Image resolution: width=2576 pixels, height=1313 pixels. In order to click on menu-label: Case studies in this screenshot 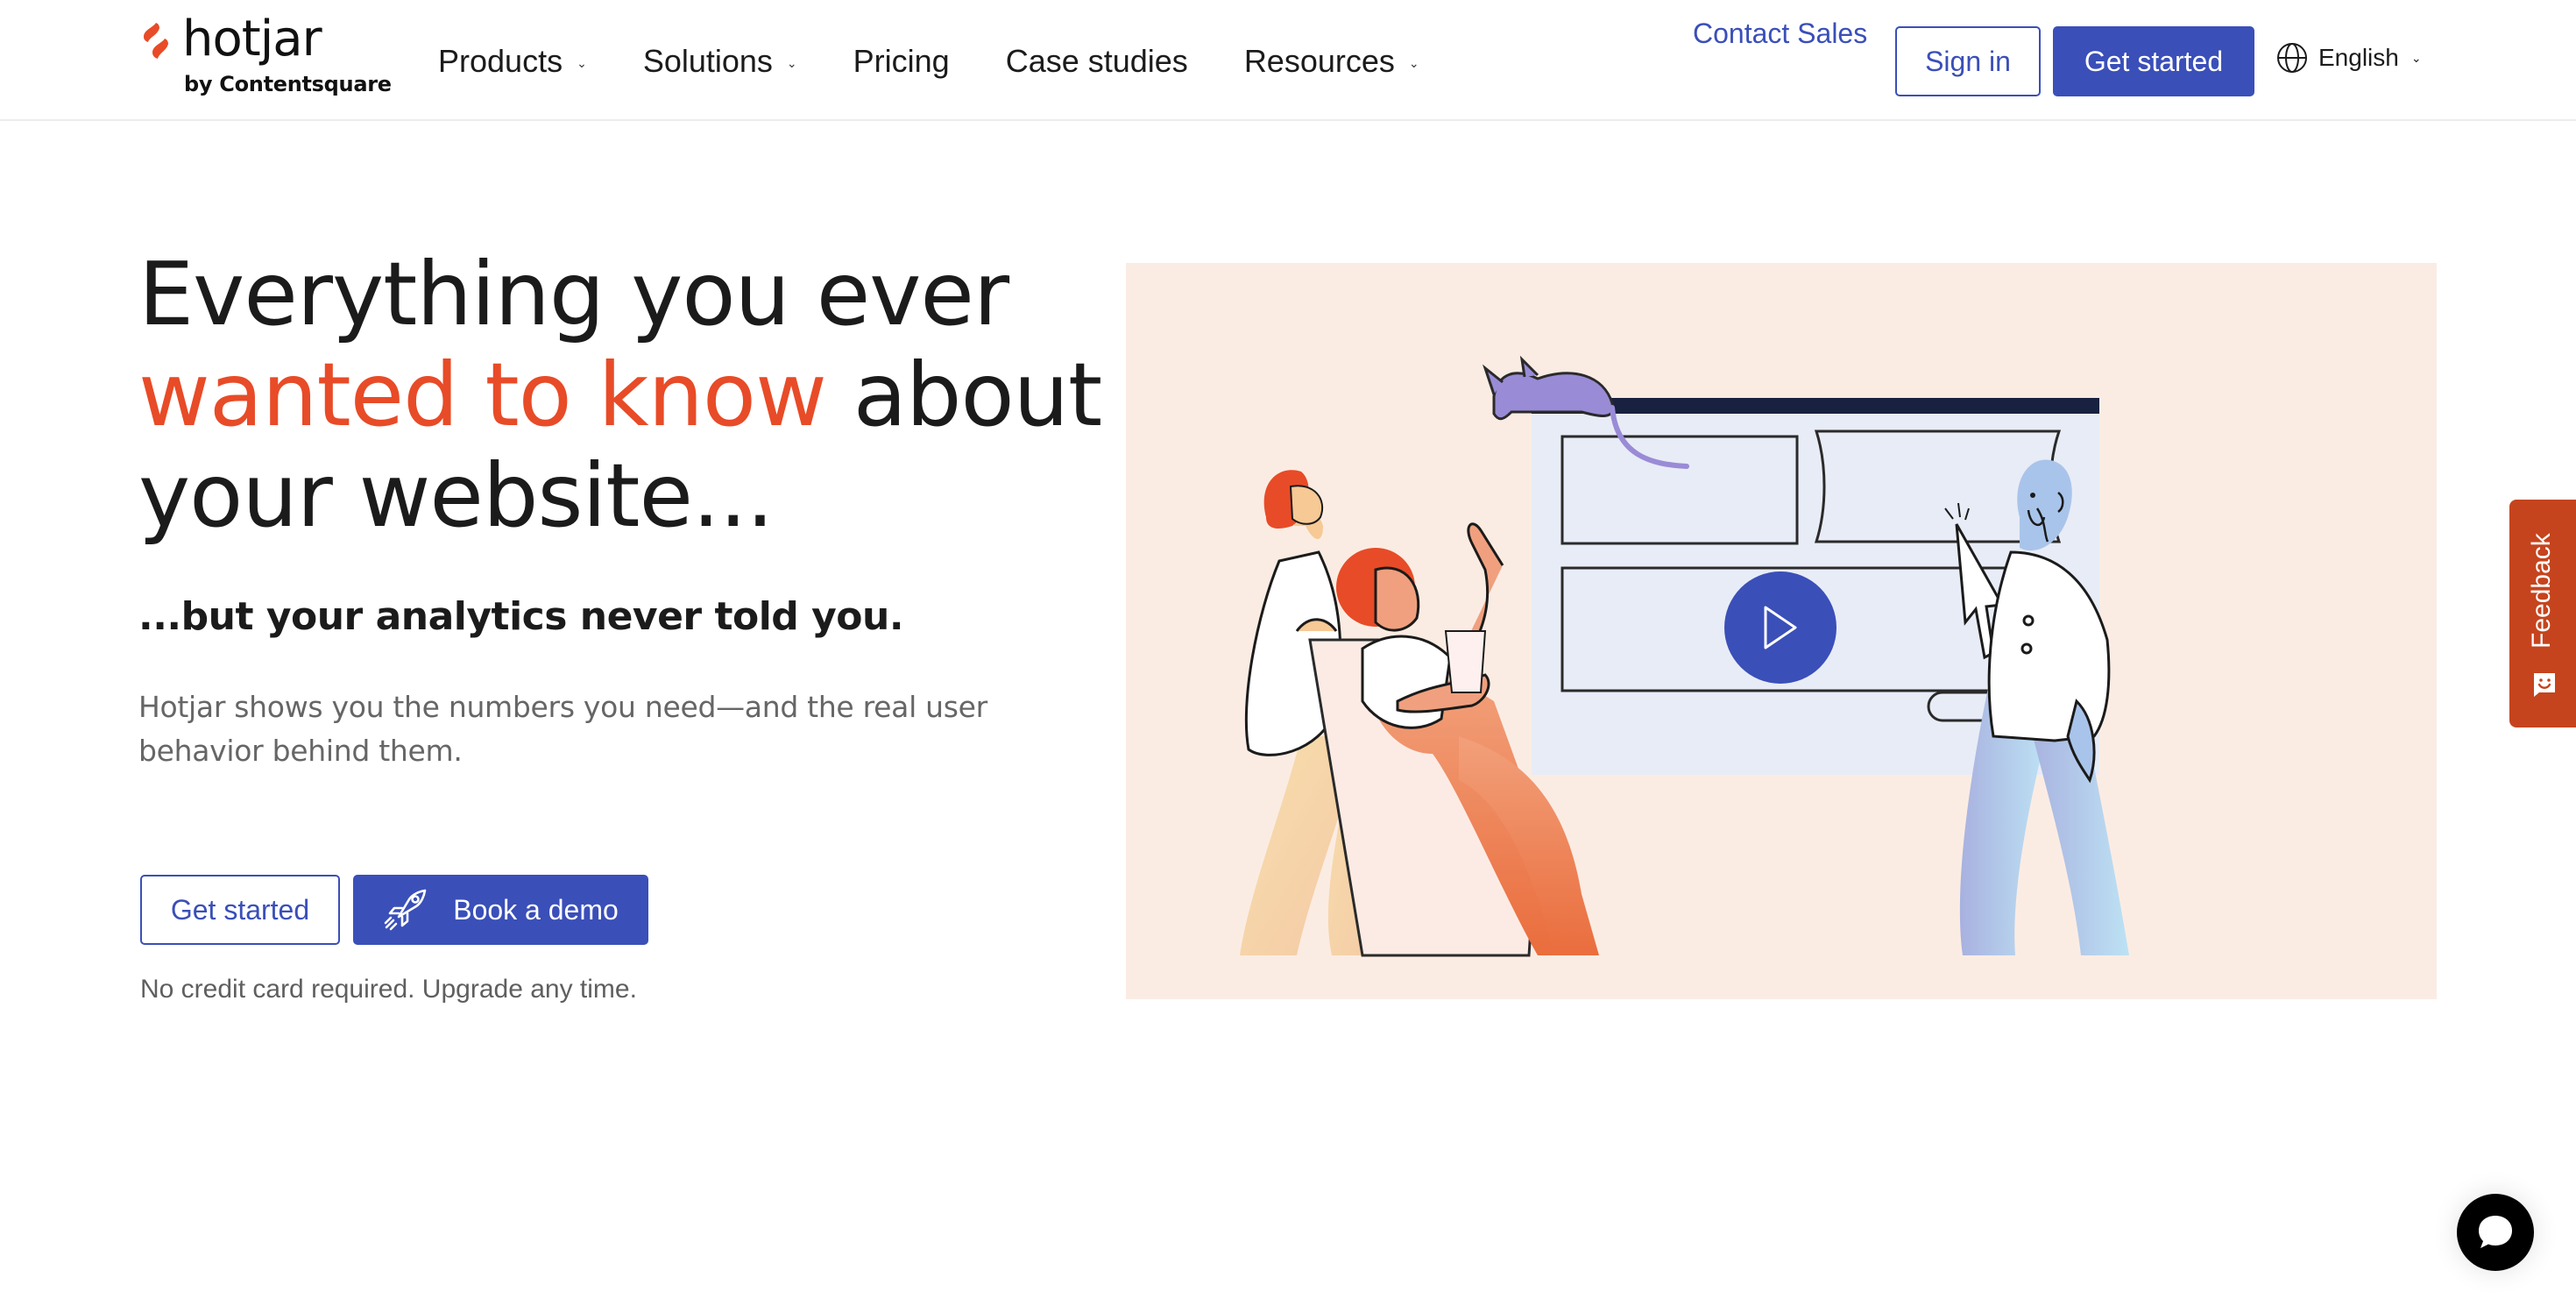, I will do `click(1096, 61)`.